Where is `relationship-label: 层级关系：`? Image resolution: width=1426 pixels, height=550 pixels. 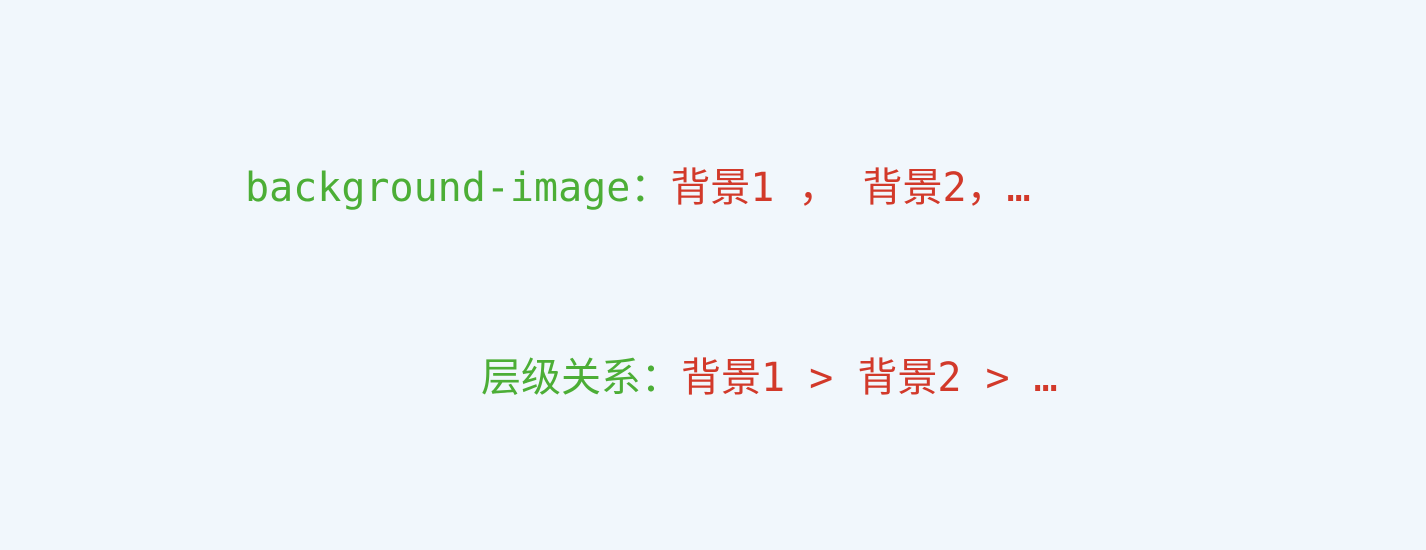 relationship-label: 层级关系： is located at coordinates (581, 378).